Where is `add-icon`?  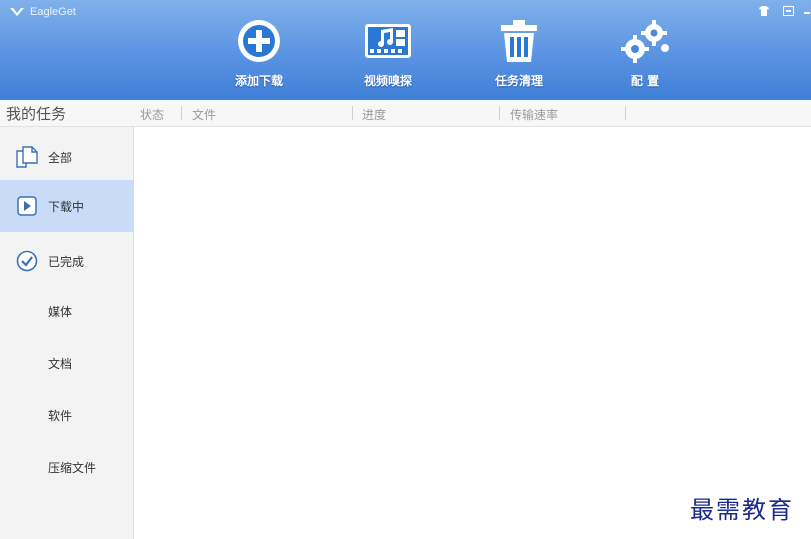
add-icon is located at coordinates (259, 41).